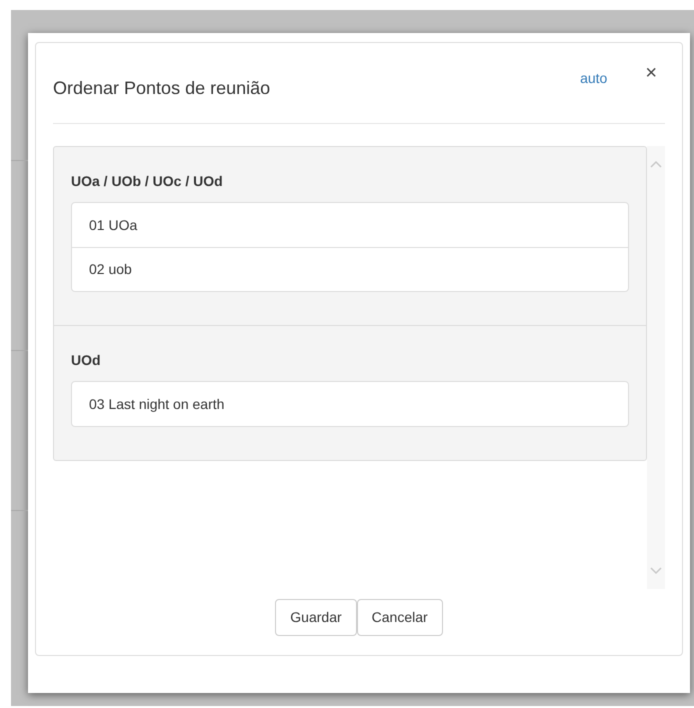 This screenshot has height=708, width=694. Describe the element at coordinates (350, 225) in the screenshot. I see `list-item: 01 UOa` at that location.